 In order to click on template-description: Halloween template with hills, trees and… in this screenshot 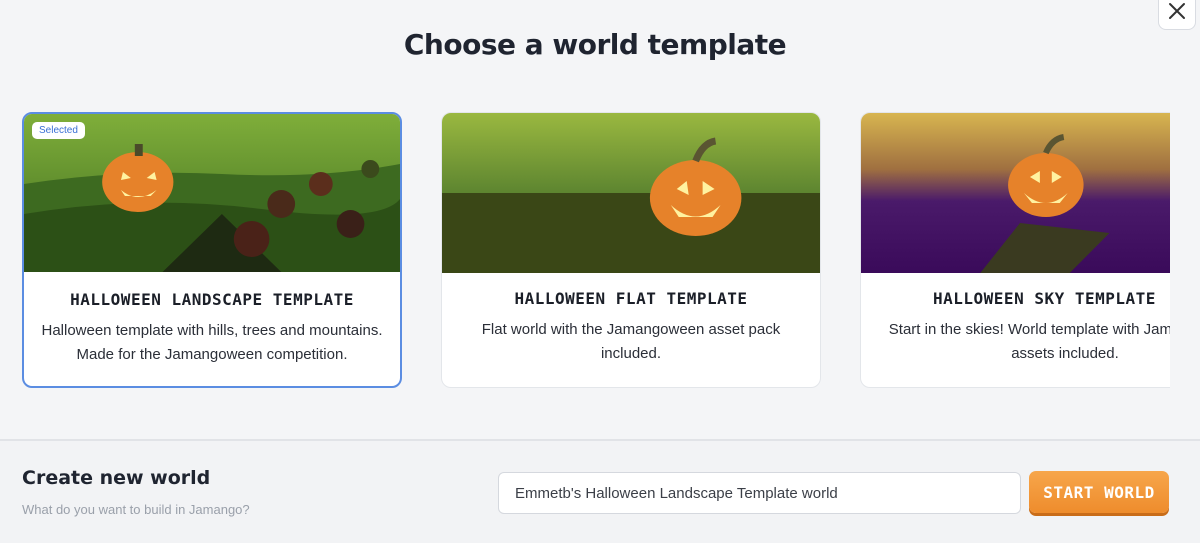, I will do `click(212, 342)`.